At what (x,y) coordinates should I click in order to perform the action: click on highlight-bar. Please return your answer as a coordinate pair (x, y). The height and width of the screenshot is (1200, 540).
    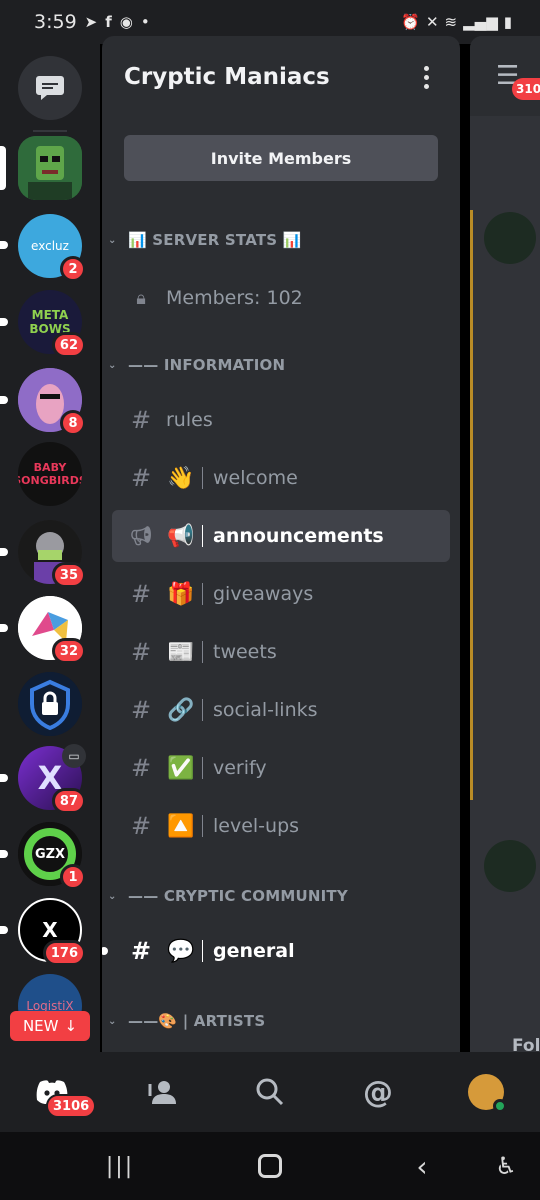
    Looking at the image, I should click on (471, 505).